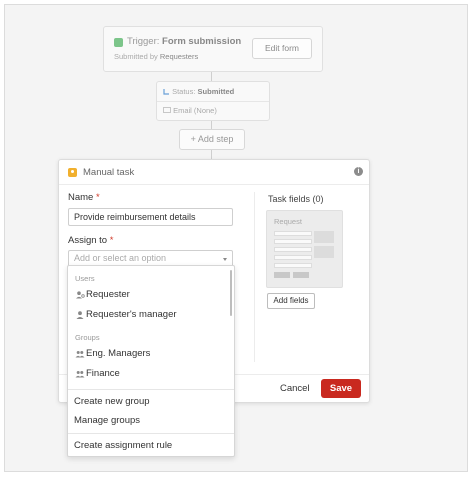  I want to click on name-input: Provide reimbursement details, so click(150, 217).